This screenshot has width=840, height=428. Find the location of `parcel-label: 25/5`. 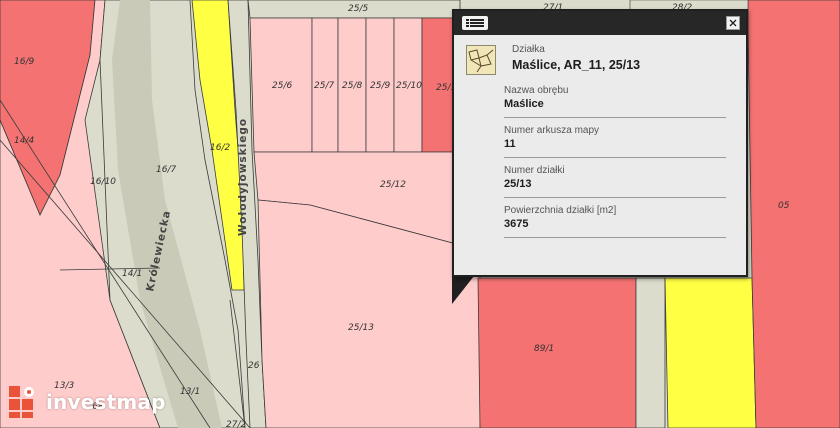

parcel-label: 25/5 is located at coordinates (358, 9).